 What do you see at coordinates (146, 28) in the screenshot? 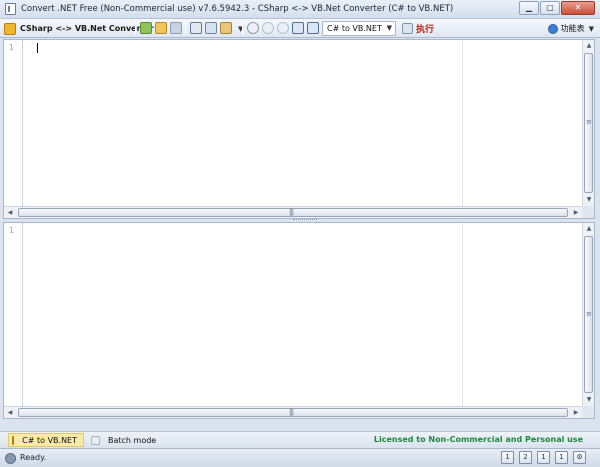
I see `clipboard-icon` at bounding box center [146, 28].